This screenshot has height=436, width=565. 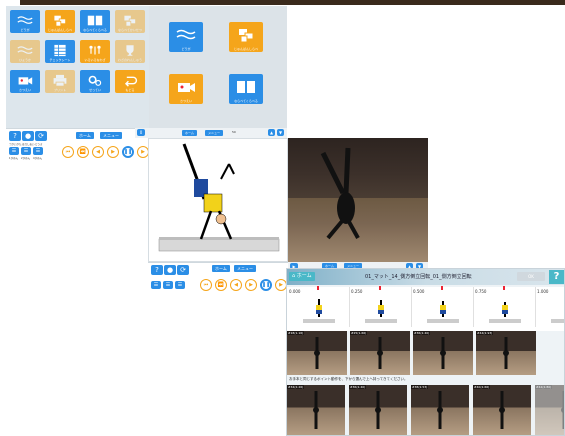 What do you see at coordinates (236, 285) in the screenshot?
I see `step-back-button-2: ◀` at bounding box center [236, 285].